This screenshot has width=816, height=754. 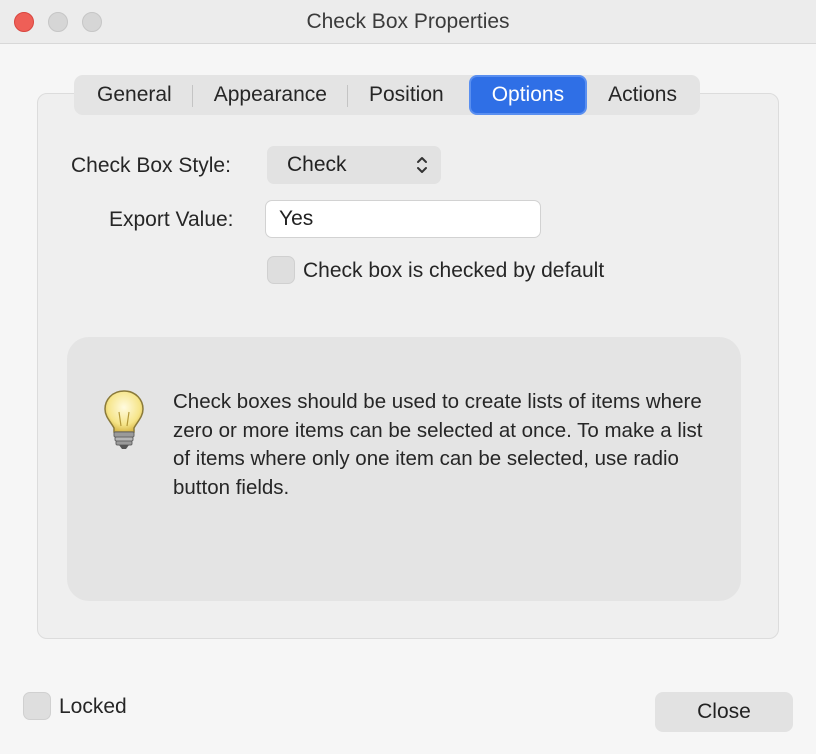 What do you see at coordinates (406, 95) in the screenshot?
I see `tab-position: Position` at bounding box center [406, 95].